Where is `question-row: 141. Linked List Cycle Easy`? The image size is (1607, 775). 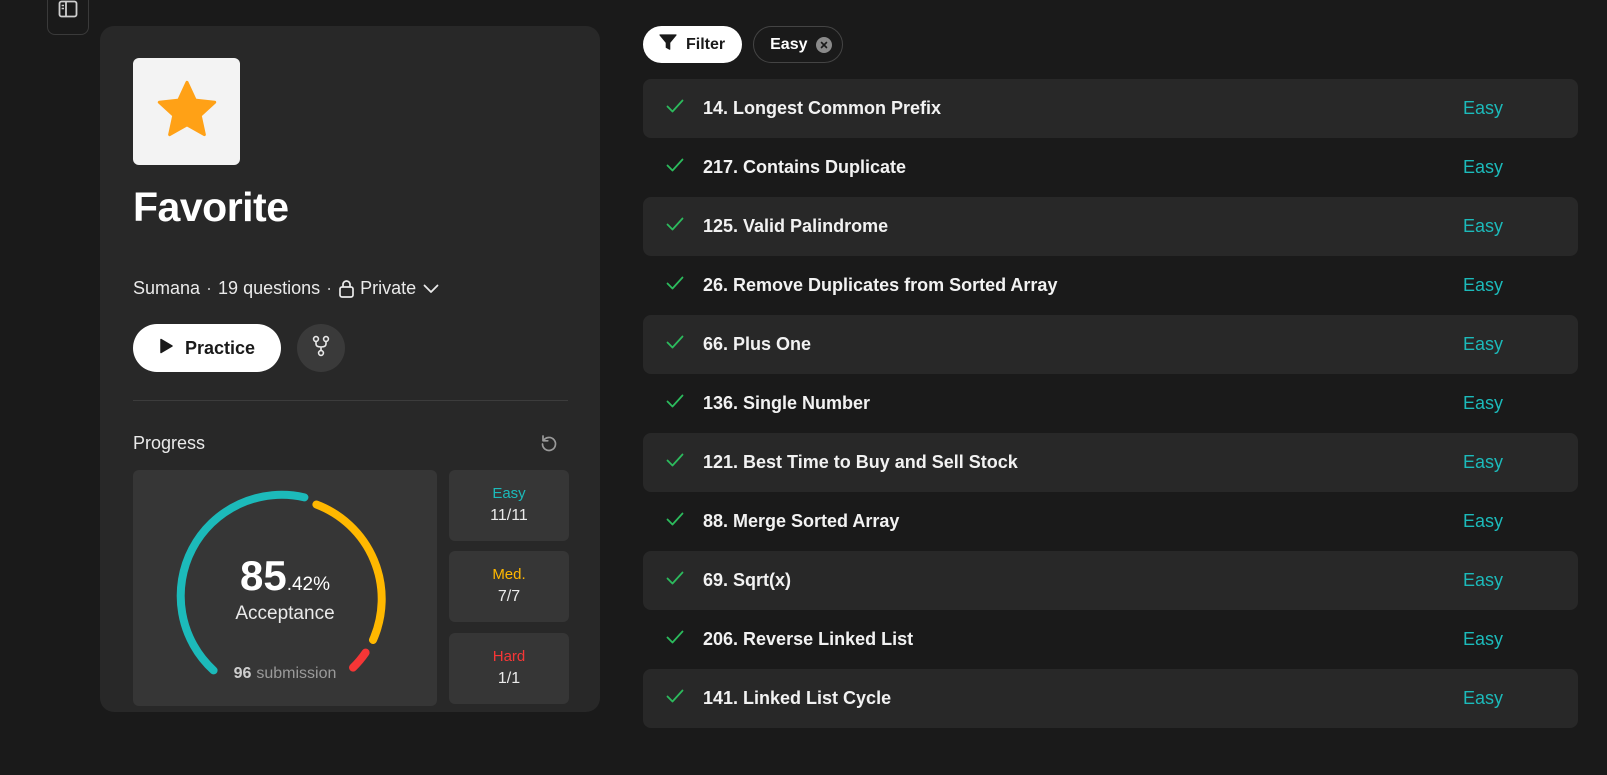 question-row: 141. Linked List Cycle Easy is located at coordinates (1110, 698).